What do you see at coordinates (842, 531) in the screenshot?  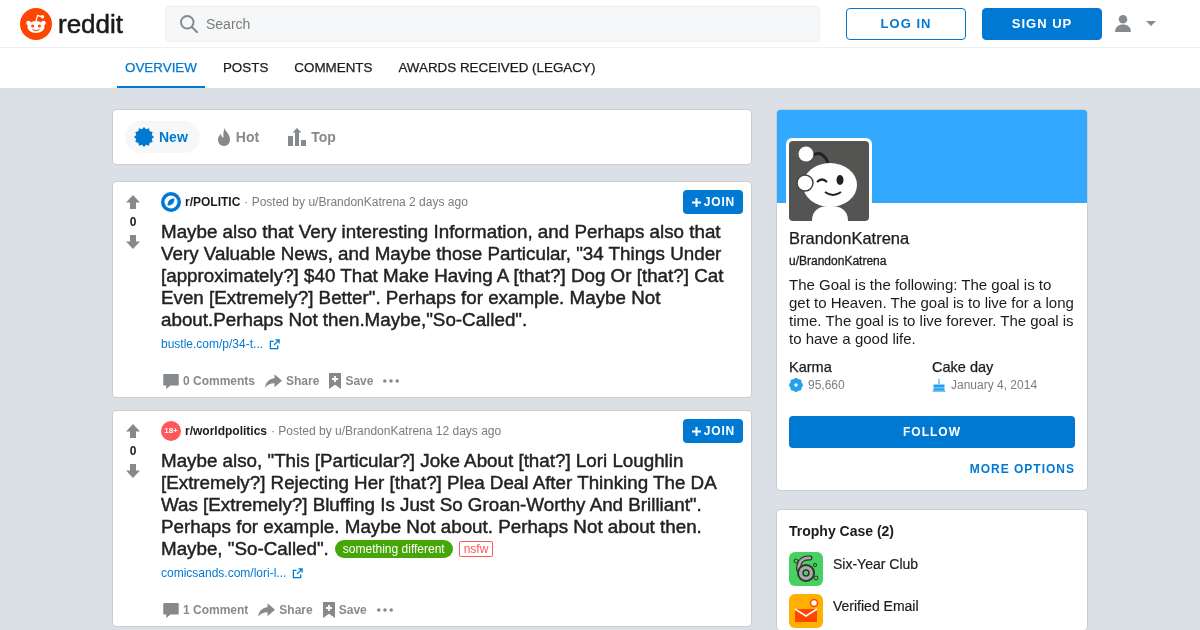 I see `card-title: Trophy Case (2)` at bounding box center [842, 531].